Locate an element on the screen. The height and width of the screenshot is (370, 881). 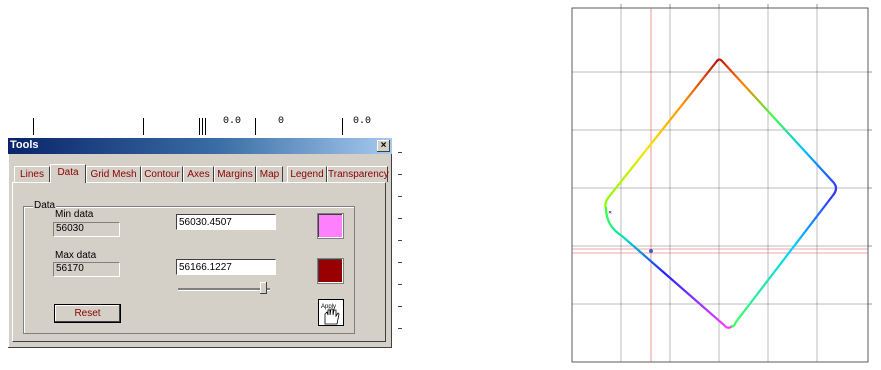
apply-text: Apply is located at coordinates (328, 307).